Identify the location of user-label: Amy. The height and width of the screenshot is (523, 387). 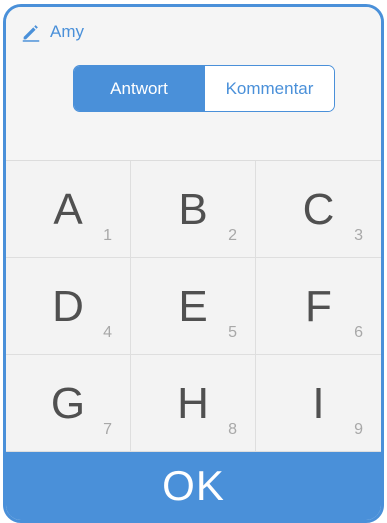
(52, 32).